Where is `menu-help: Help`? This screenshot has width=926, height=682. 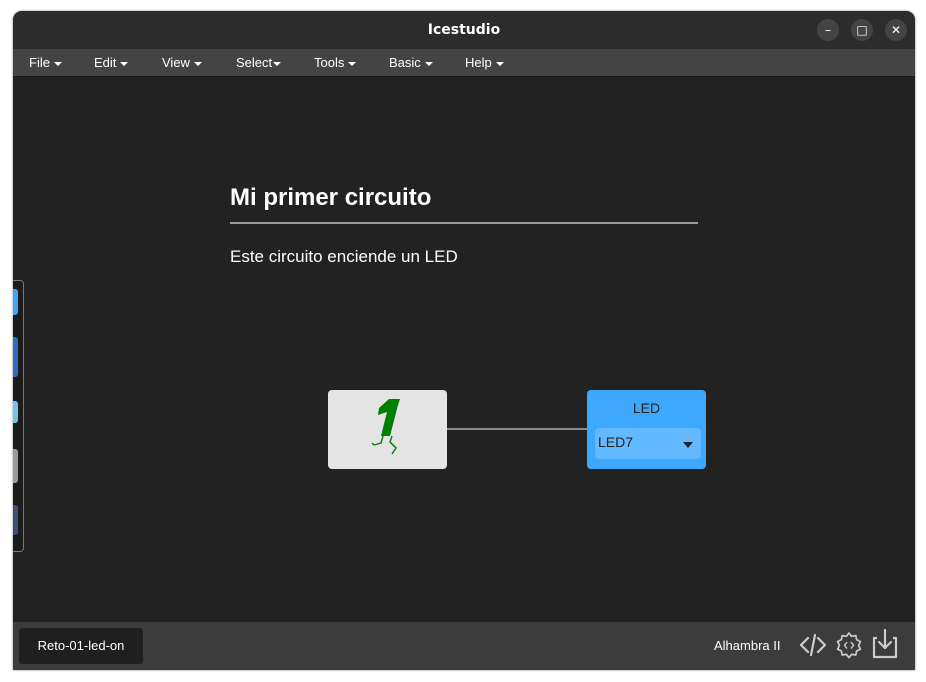
menu-help: Help is located at coordinates (484, 62).